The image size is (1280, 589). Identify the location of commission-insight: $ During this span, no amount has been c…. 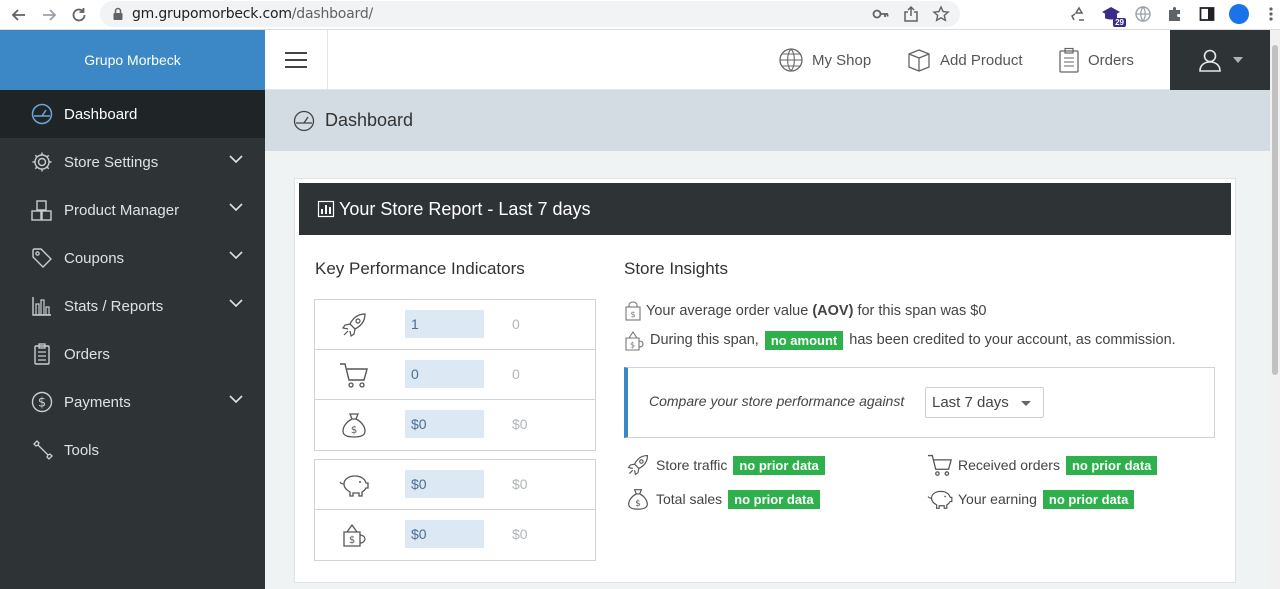
(900, 340).